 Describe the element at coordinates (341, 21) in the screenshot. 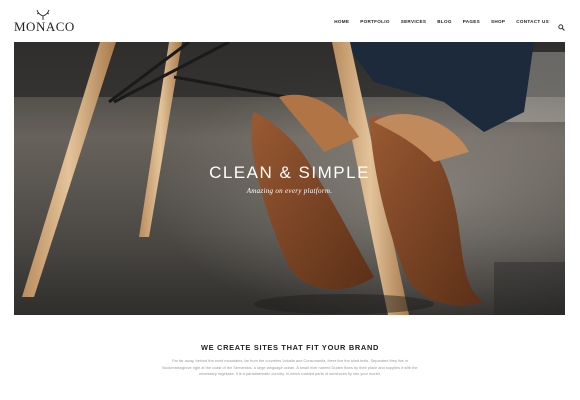

I see `nav-home: HOME` at that location.